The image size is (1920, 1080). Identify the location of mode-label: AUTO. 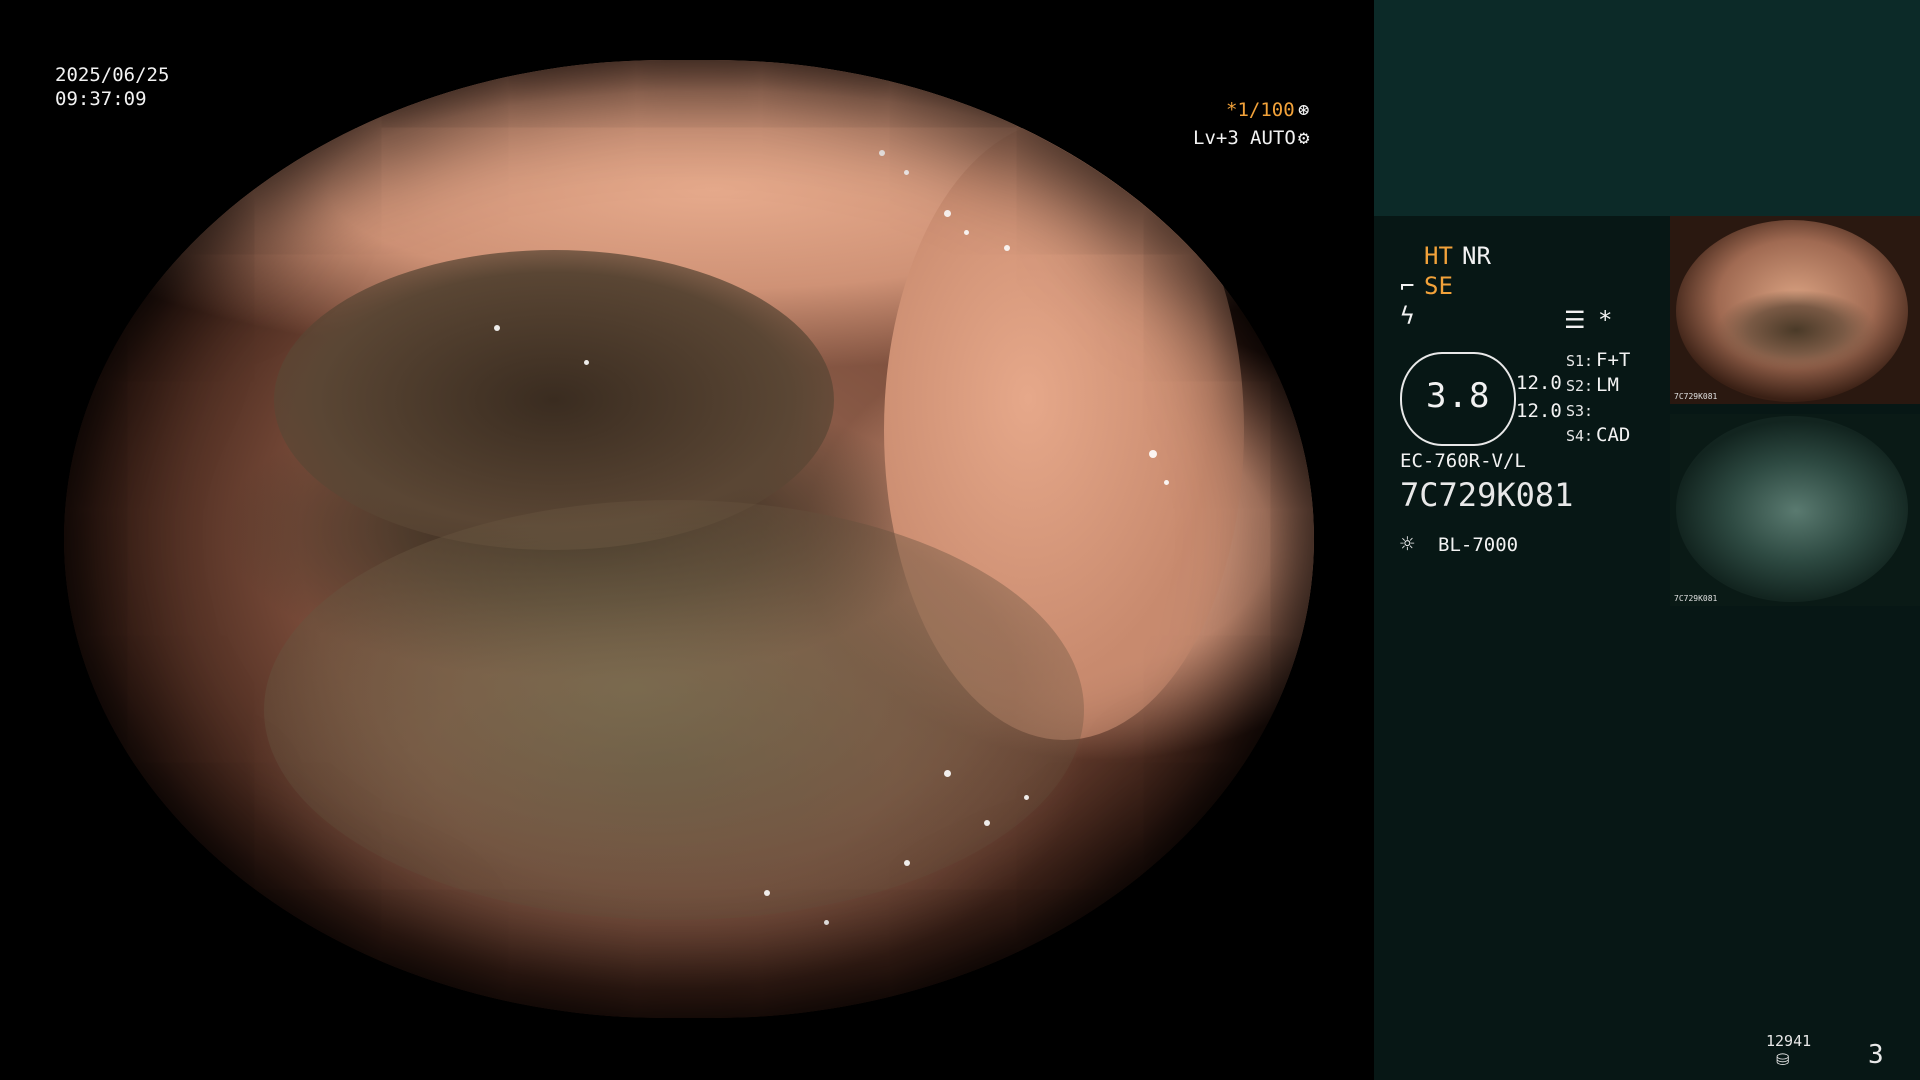
(1273, 138).